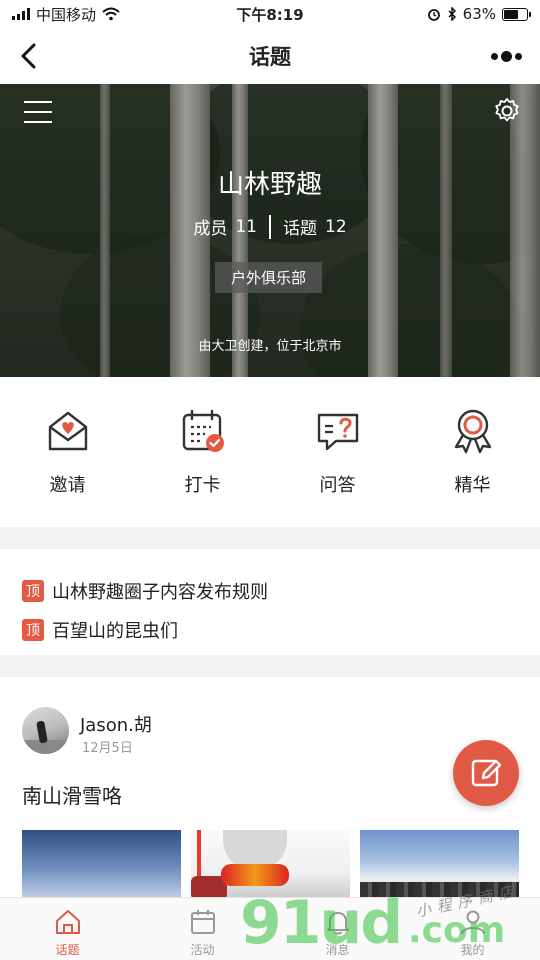 The height and width of the screenshot is (960, 540). Describe the element at coordinates (270, 590) in the screenshot. I see `pinned-topic: 顶 山林野趣圈子内容发布规则` at that location.